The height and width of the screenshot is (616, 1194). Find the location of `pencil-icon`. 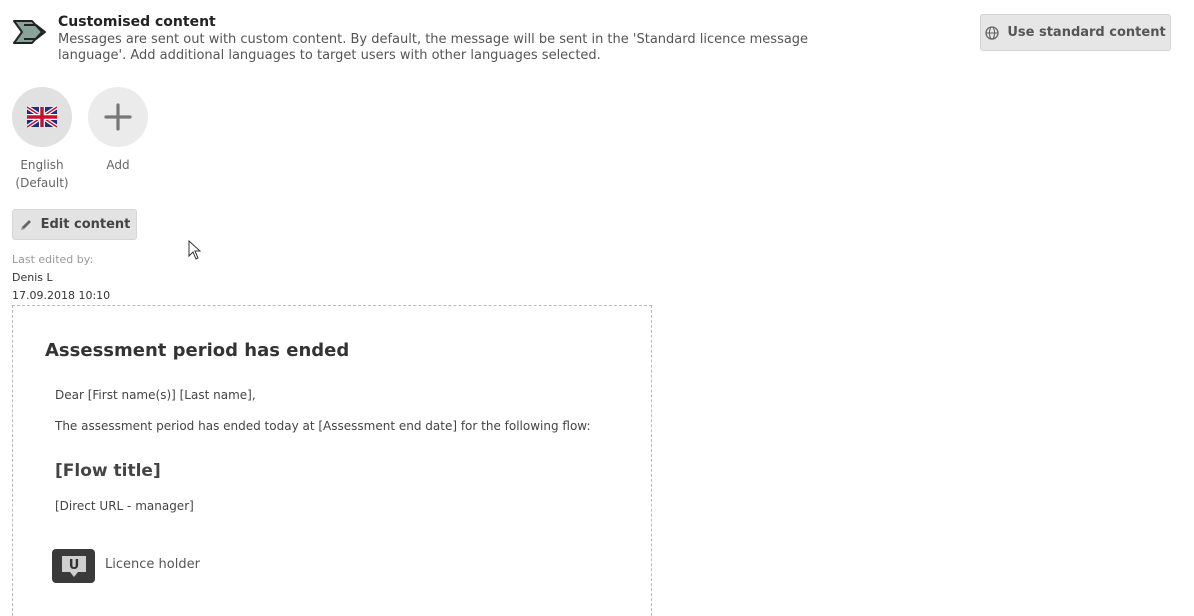

pencil-icon is located at coordinates (25, 224).